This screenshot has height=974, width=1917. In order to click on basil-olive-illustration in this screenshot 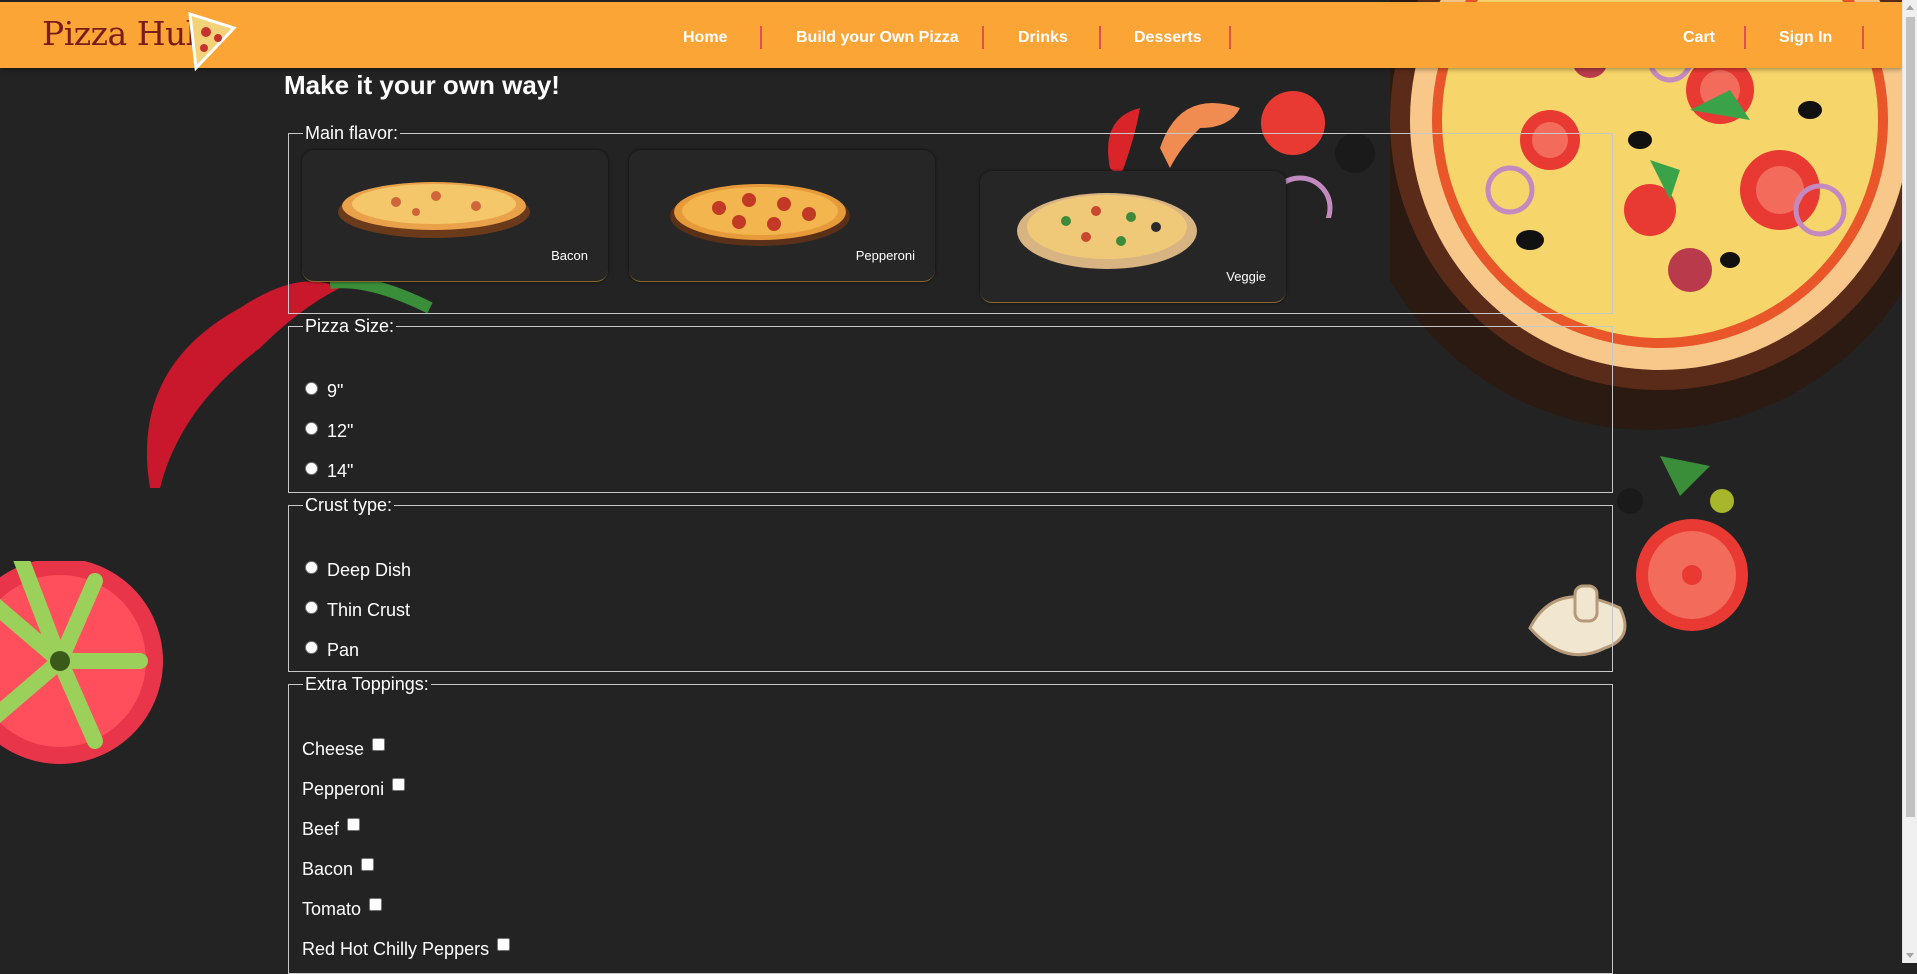, I will do `click(1675, 485)`.